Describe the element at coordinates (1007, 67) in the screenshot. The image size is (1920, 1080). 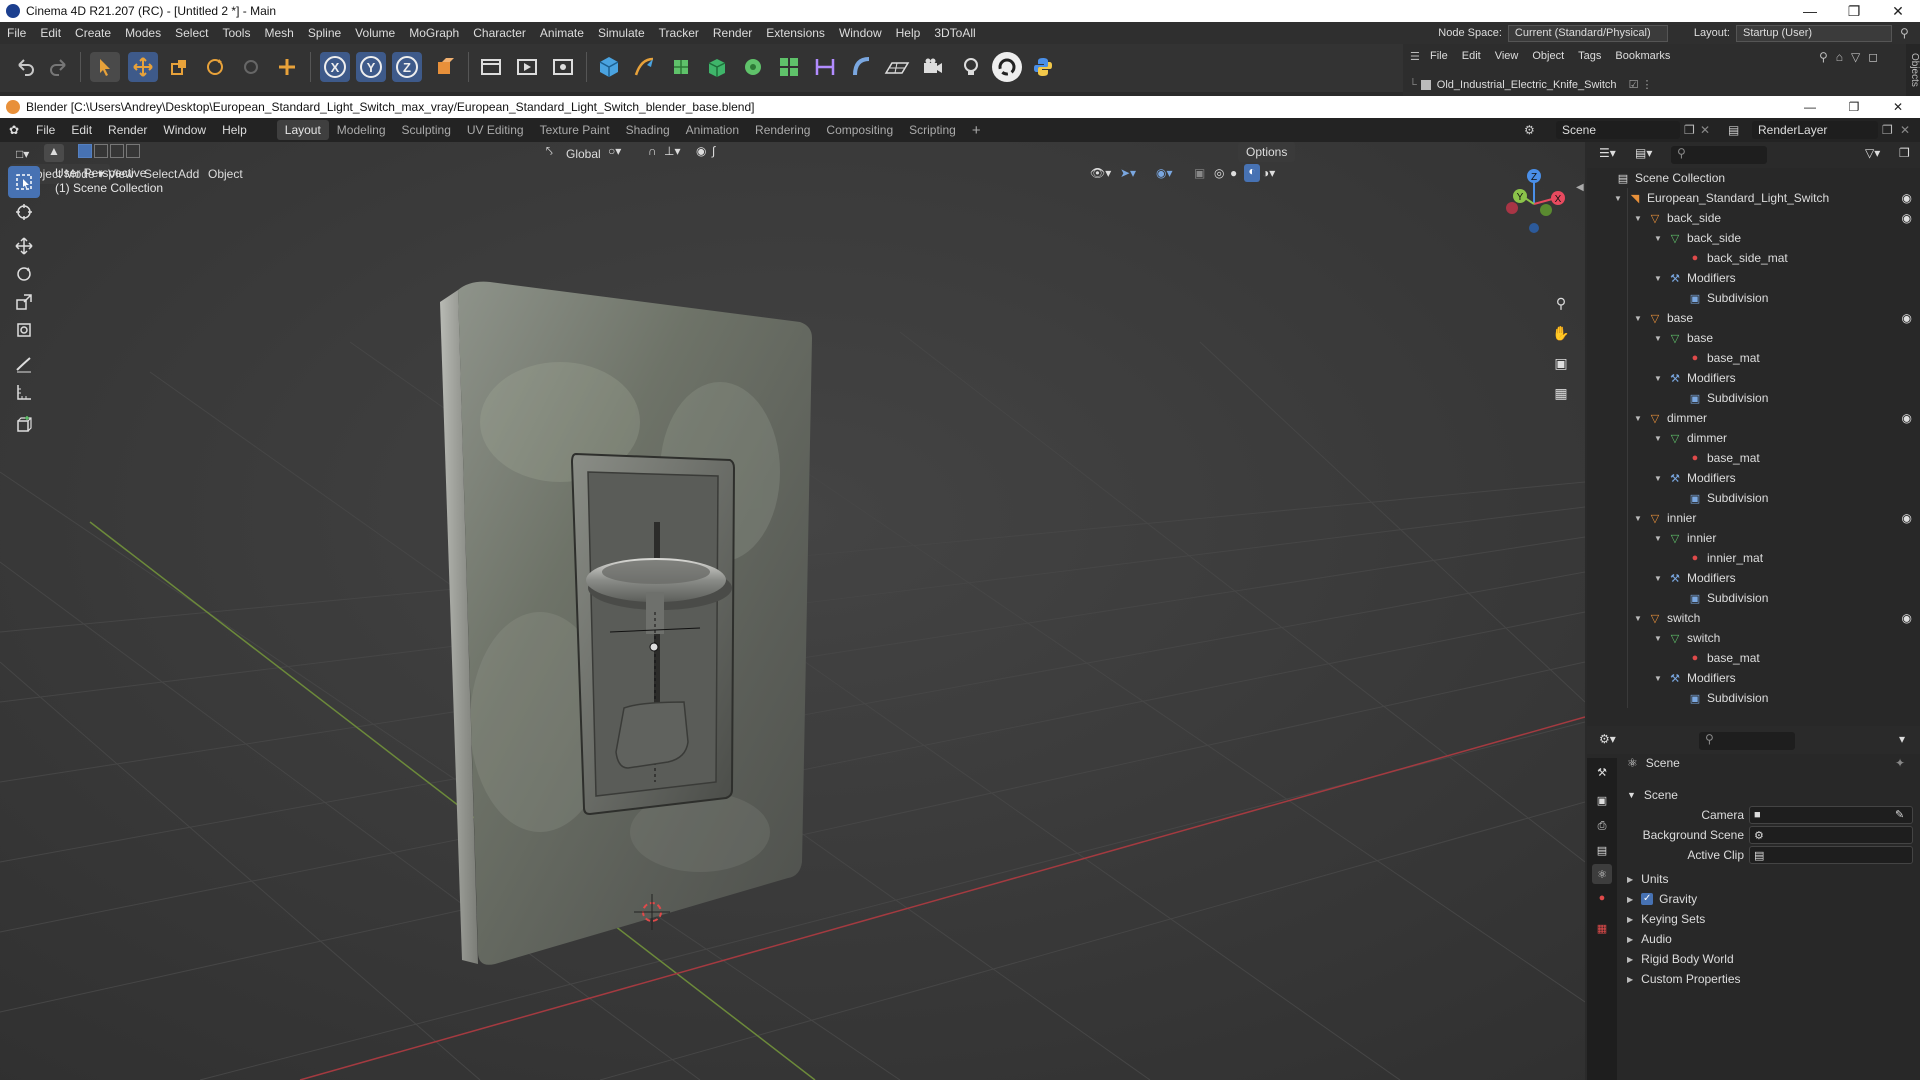
I see `cycle-icon` at that location.